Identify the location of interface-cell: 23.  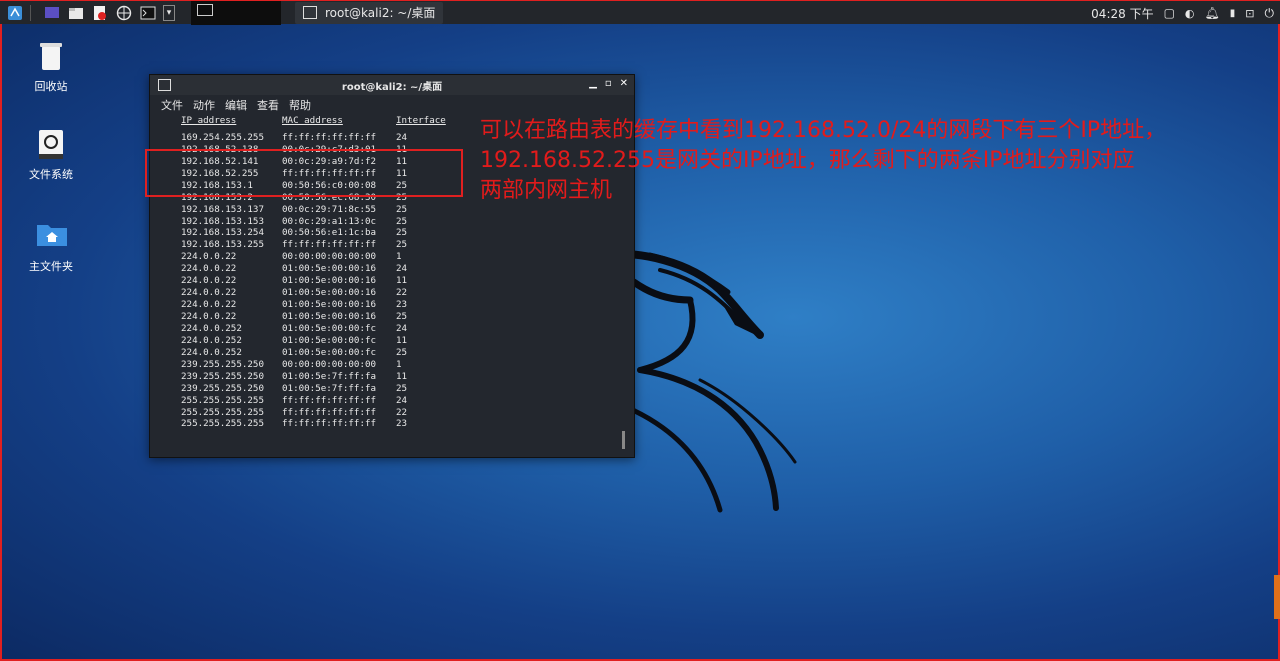
(402, 424).